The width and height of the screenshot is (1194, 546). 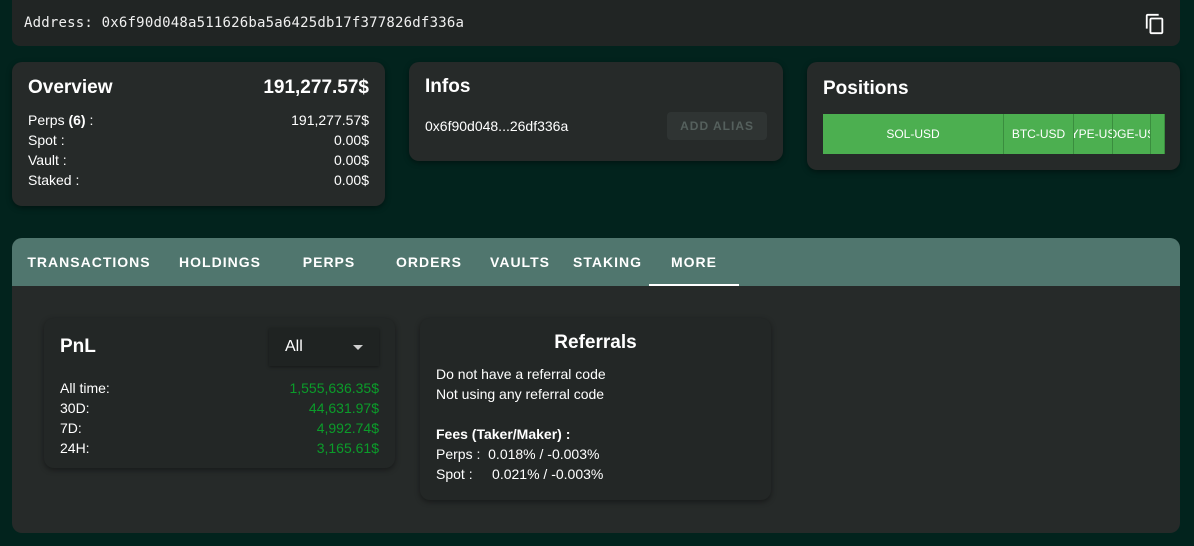 I want to click on position-segment-doge: DOGE-USD, so click(x=1132, y=134).